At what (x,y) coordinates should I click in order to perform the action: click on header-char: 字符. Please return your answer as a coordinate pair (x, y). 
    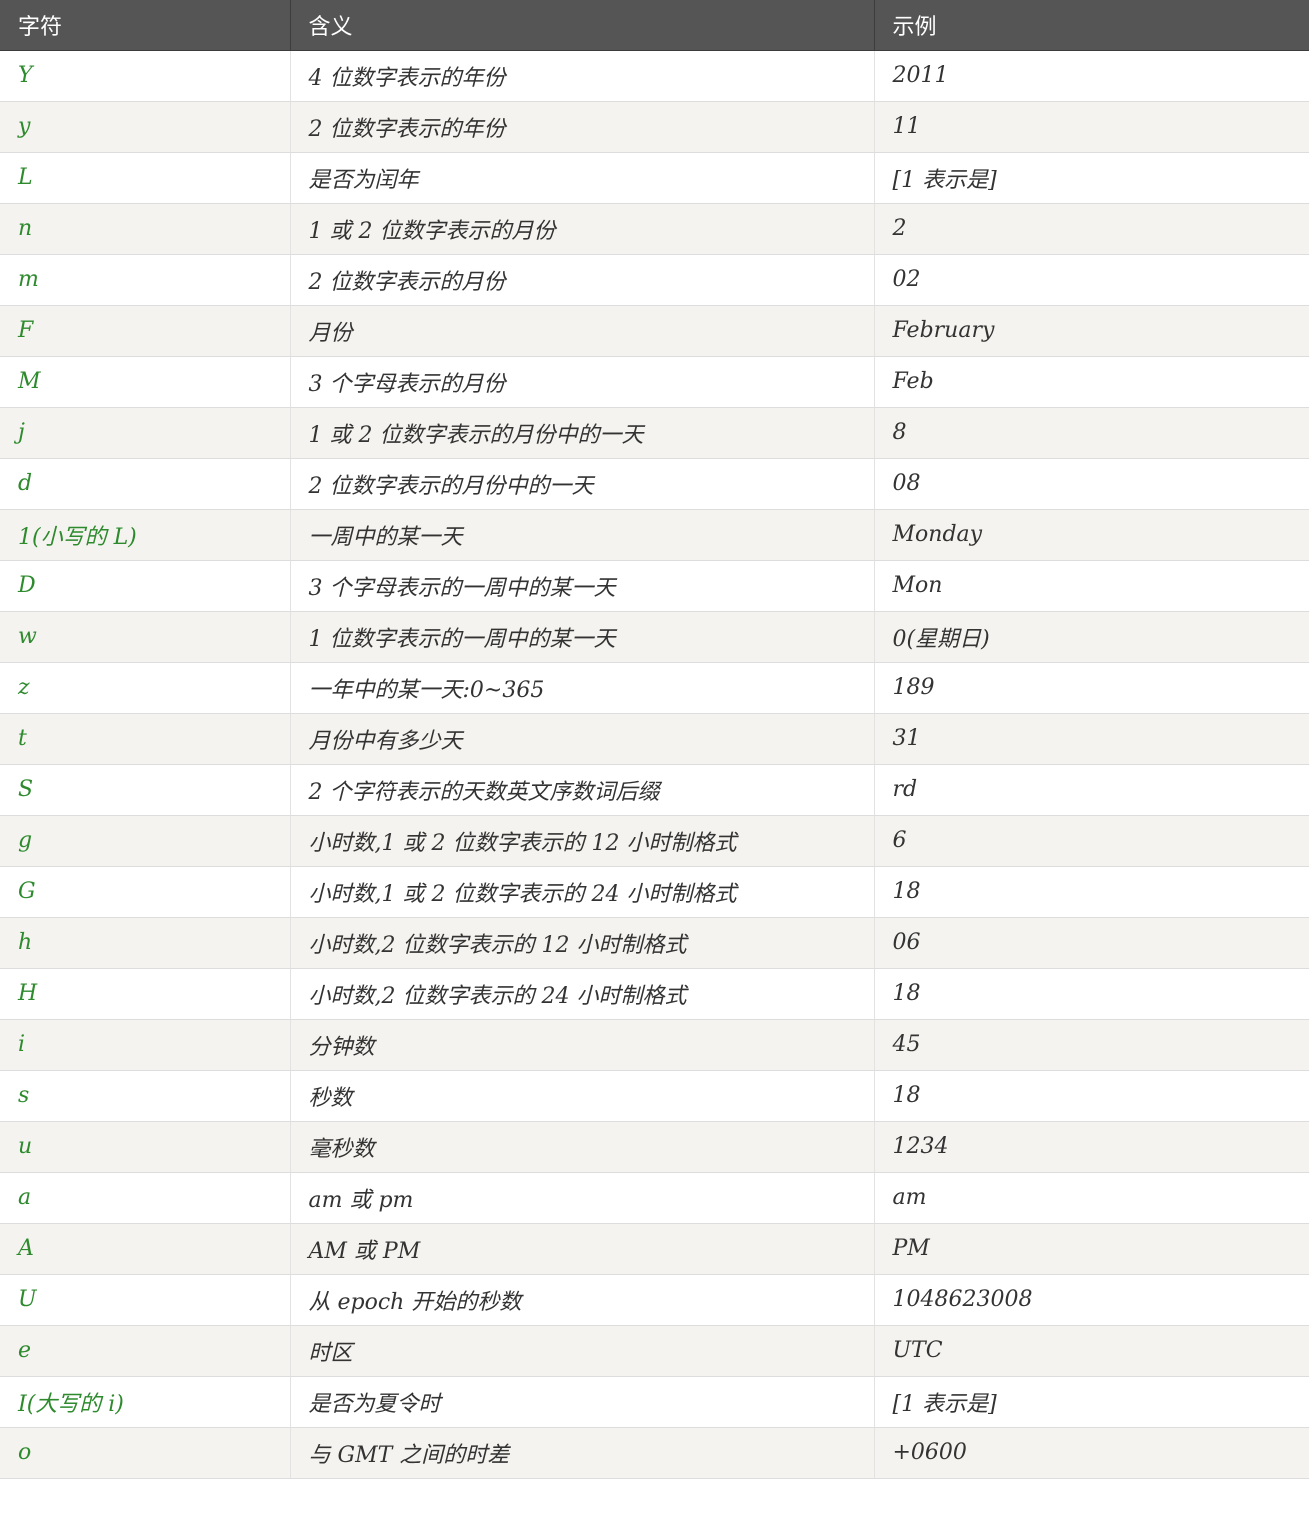
    Looking at the image, I should click on (145, 25).